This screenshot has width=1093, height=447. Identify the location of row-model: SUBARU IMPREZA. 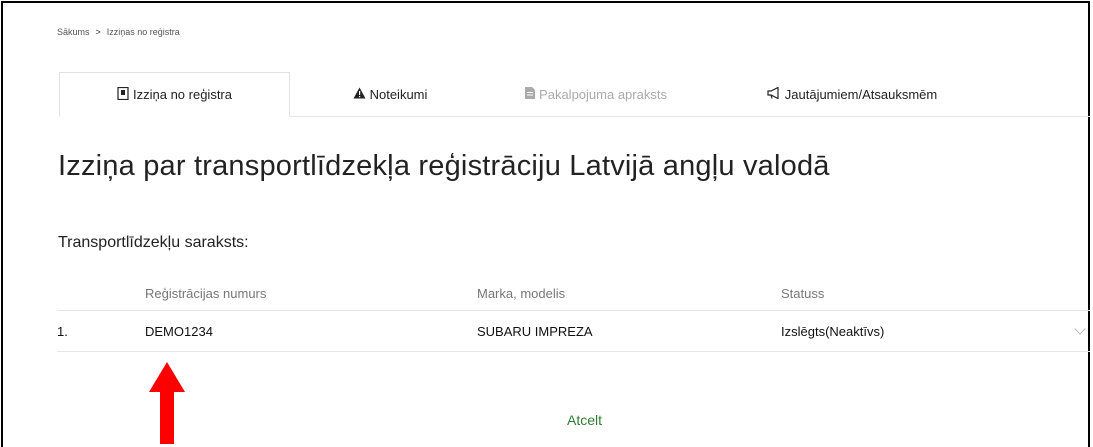
(535, 331).